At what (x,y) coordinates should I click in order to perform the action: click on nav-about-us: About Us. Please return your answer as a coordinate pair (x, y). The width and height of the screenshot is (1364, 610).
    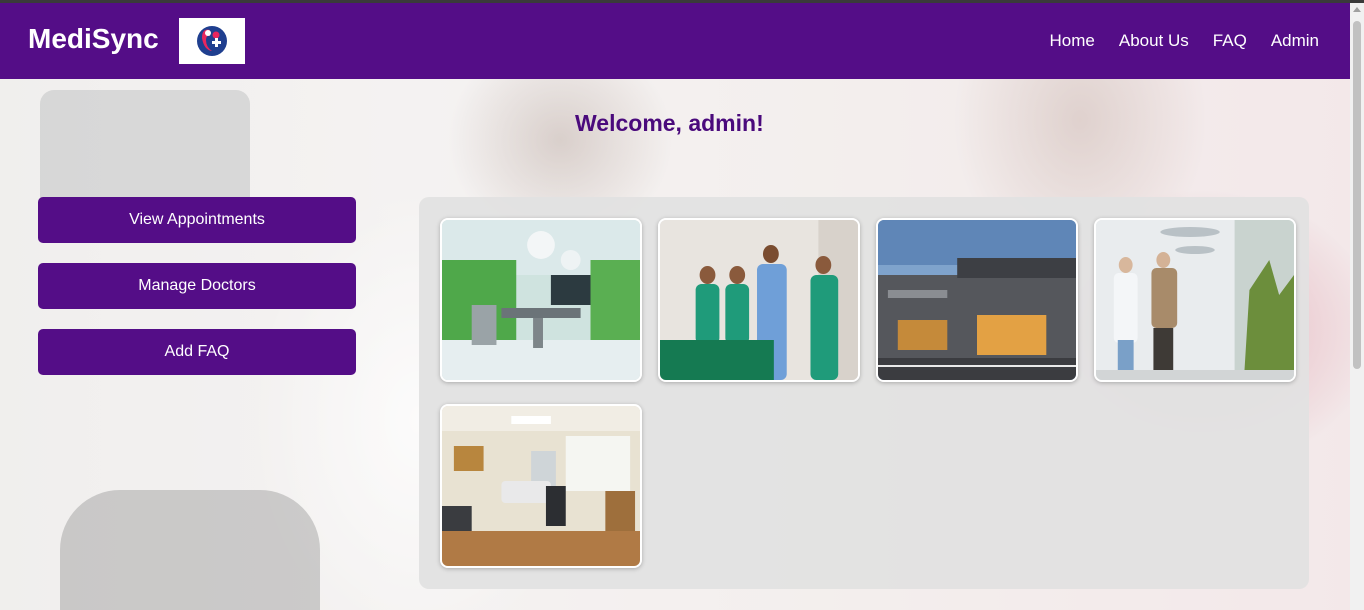
    Looking at the image, I should click on (1154, 41).